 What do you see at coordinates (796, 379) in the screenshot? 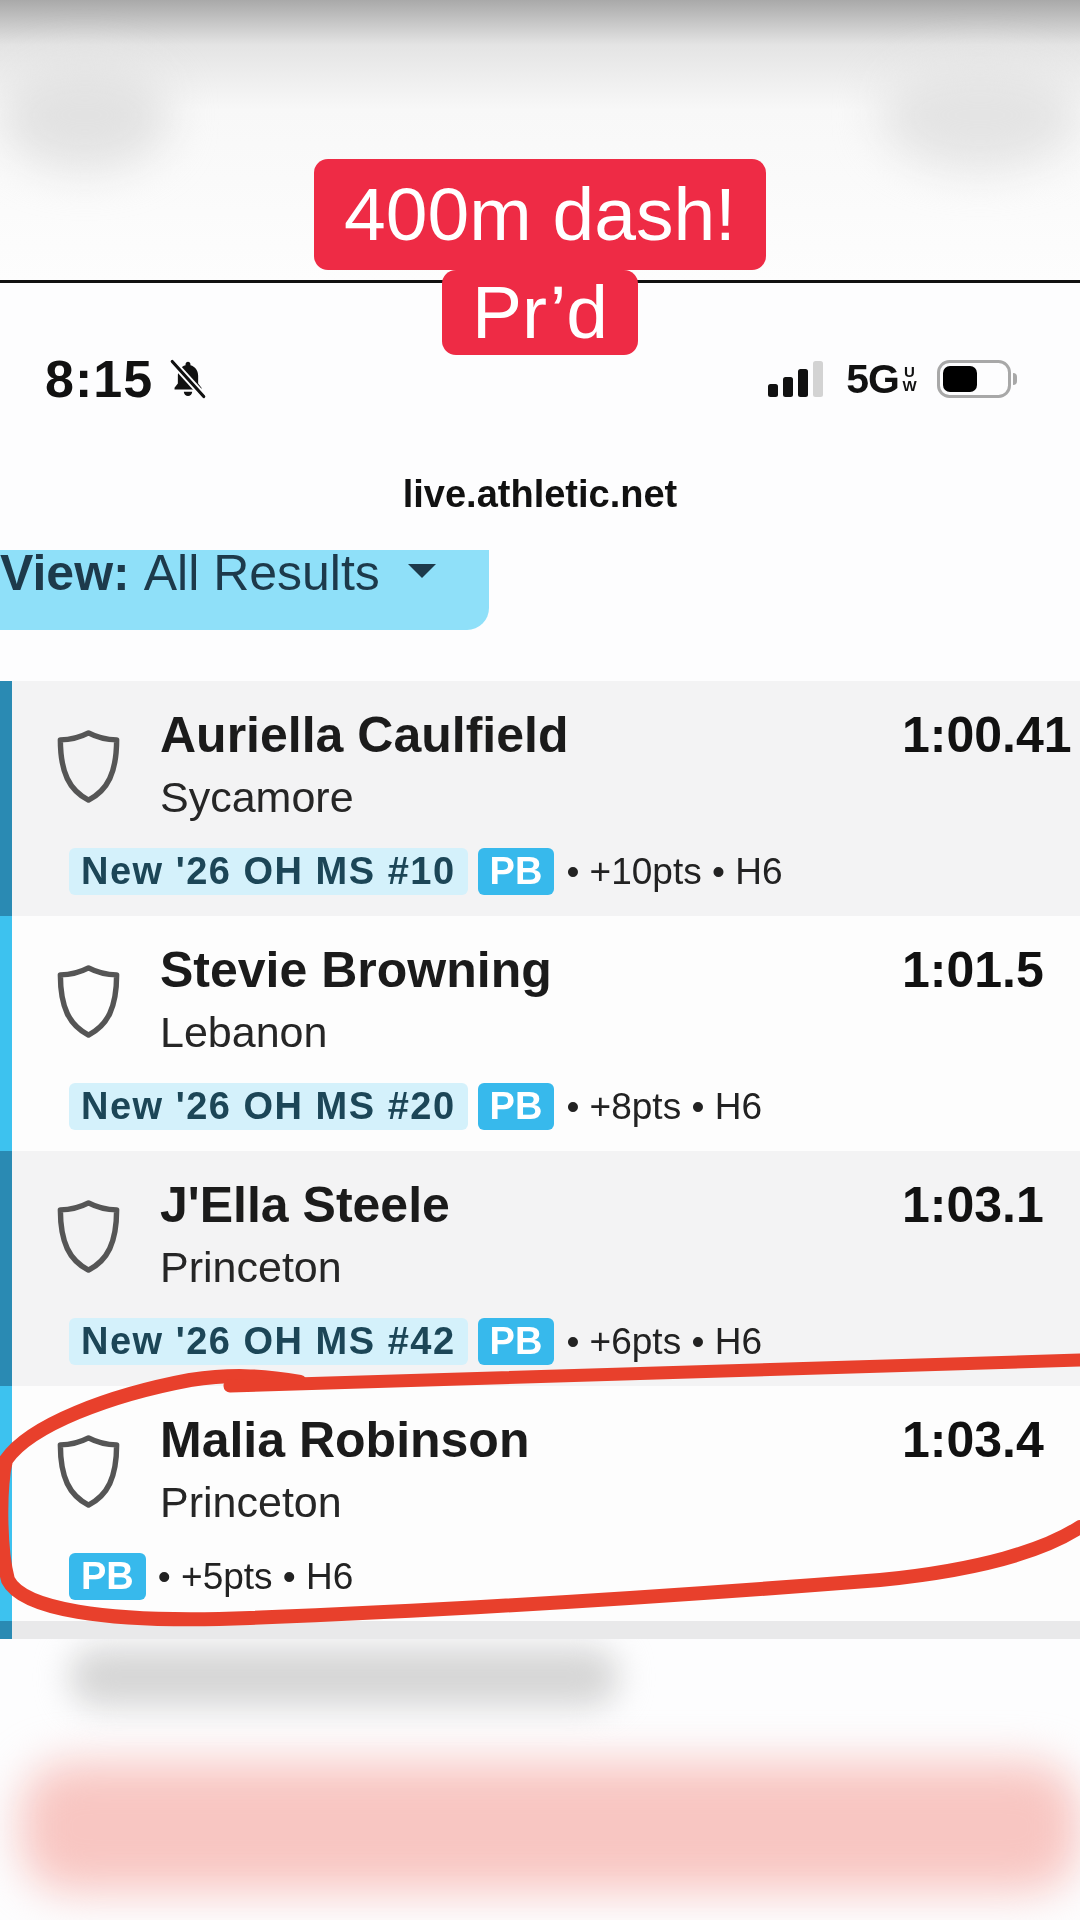
I see `signal-bars-icon` at bounding box center [796, 379].